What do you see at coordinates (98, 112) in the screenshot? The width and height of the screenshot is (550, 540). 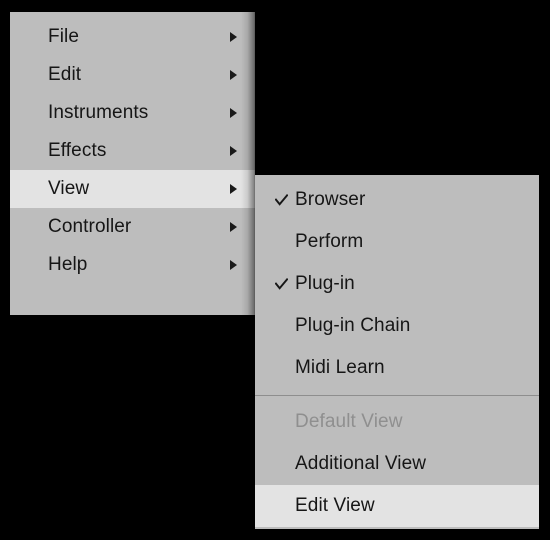 I see `menu-item-label: Instruments` at bounding box center [98, 112].